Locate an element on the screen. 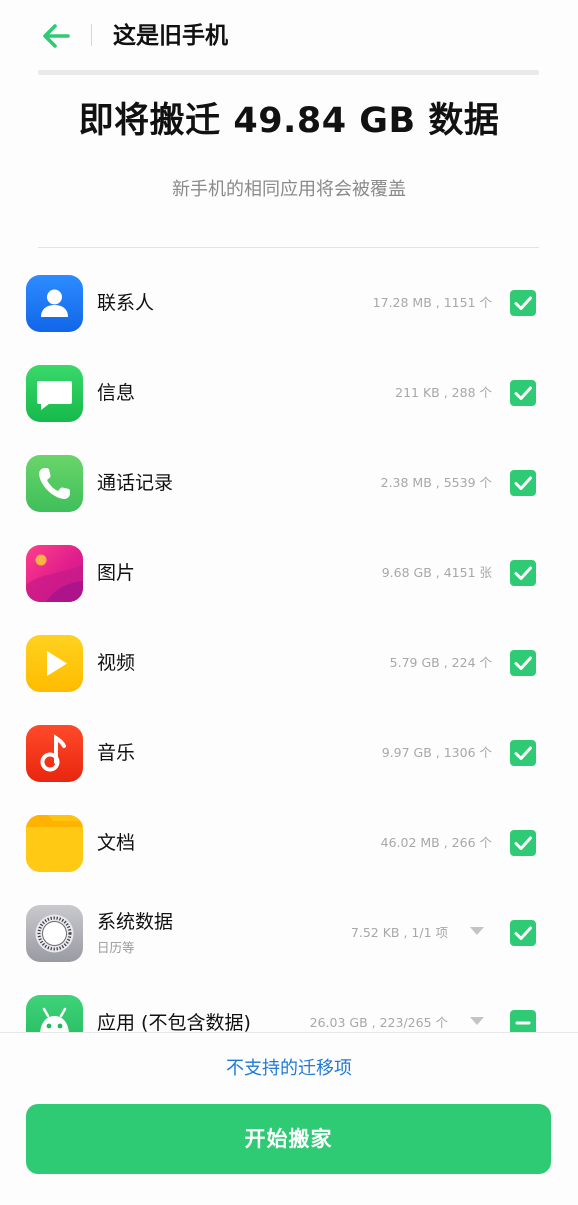  item-size-count: 5.79 GB , 224 个 is located at coordinates (440, 662).